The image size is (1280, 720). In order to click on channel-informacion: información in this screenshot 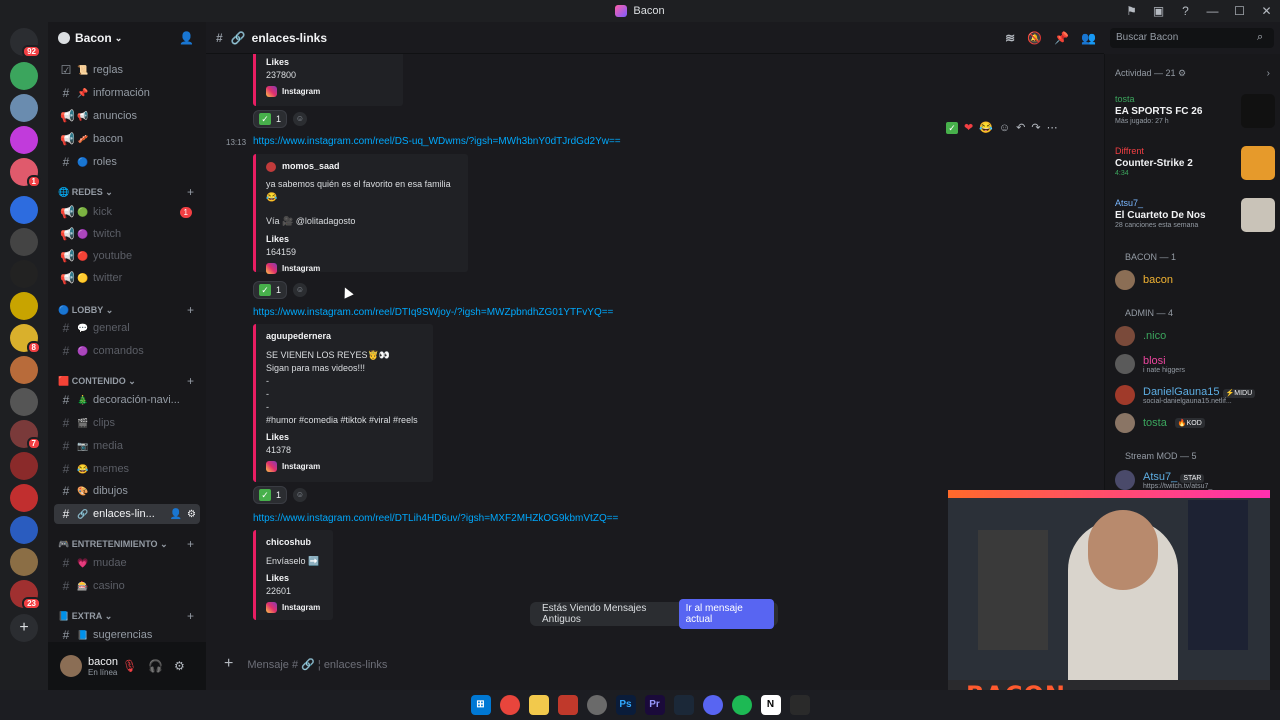, I will do `click(121, 93)`.